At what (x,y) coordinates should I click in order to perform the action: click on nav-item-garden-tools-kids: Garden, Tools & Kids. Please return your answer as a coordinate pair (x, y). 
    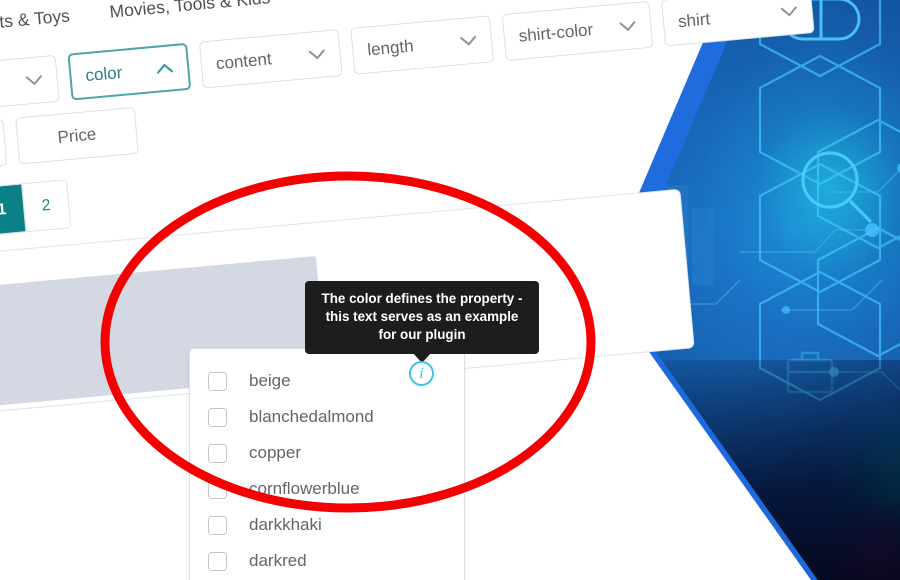
    Looking at the image, I should click on (391, 3).